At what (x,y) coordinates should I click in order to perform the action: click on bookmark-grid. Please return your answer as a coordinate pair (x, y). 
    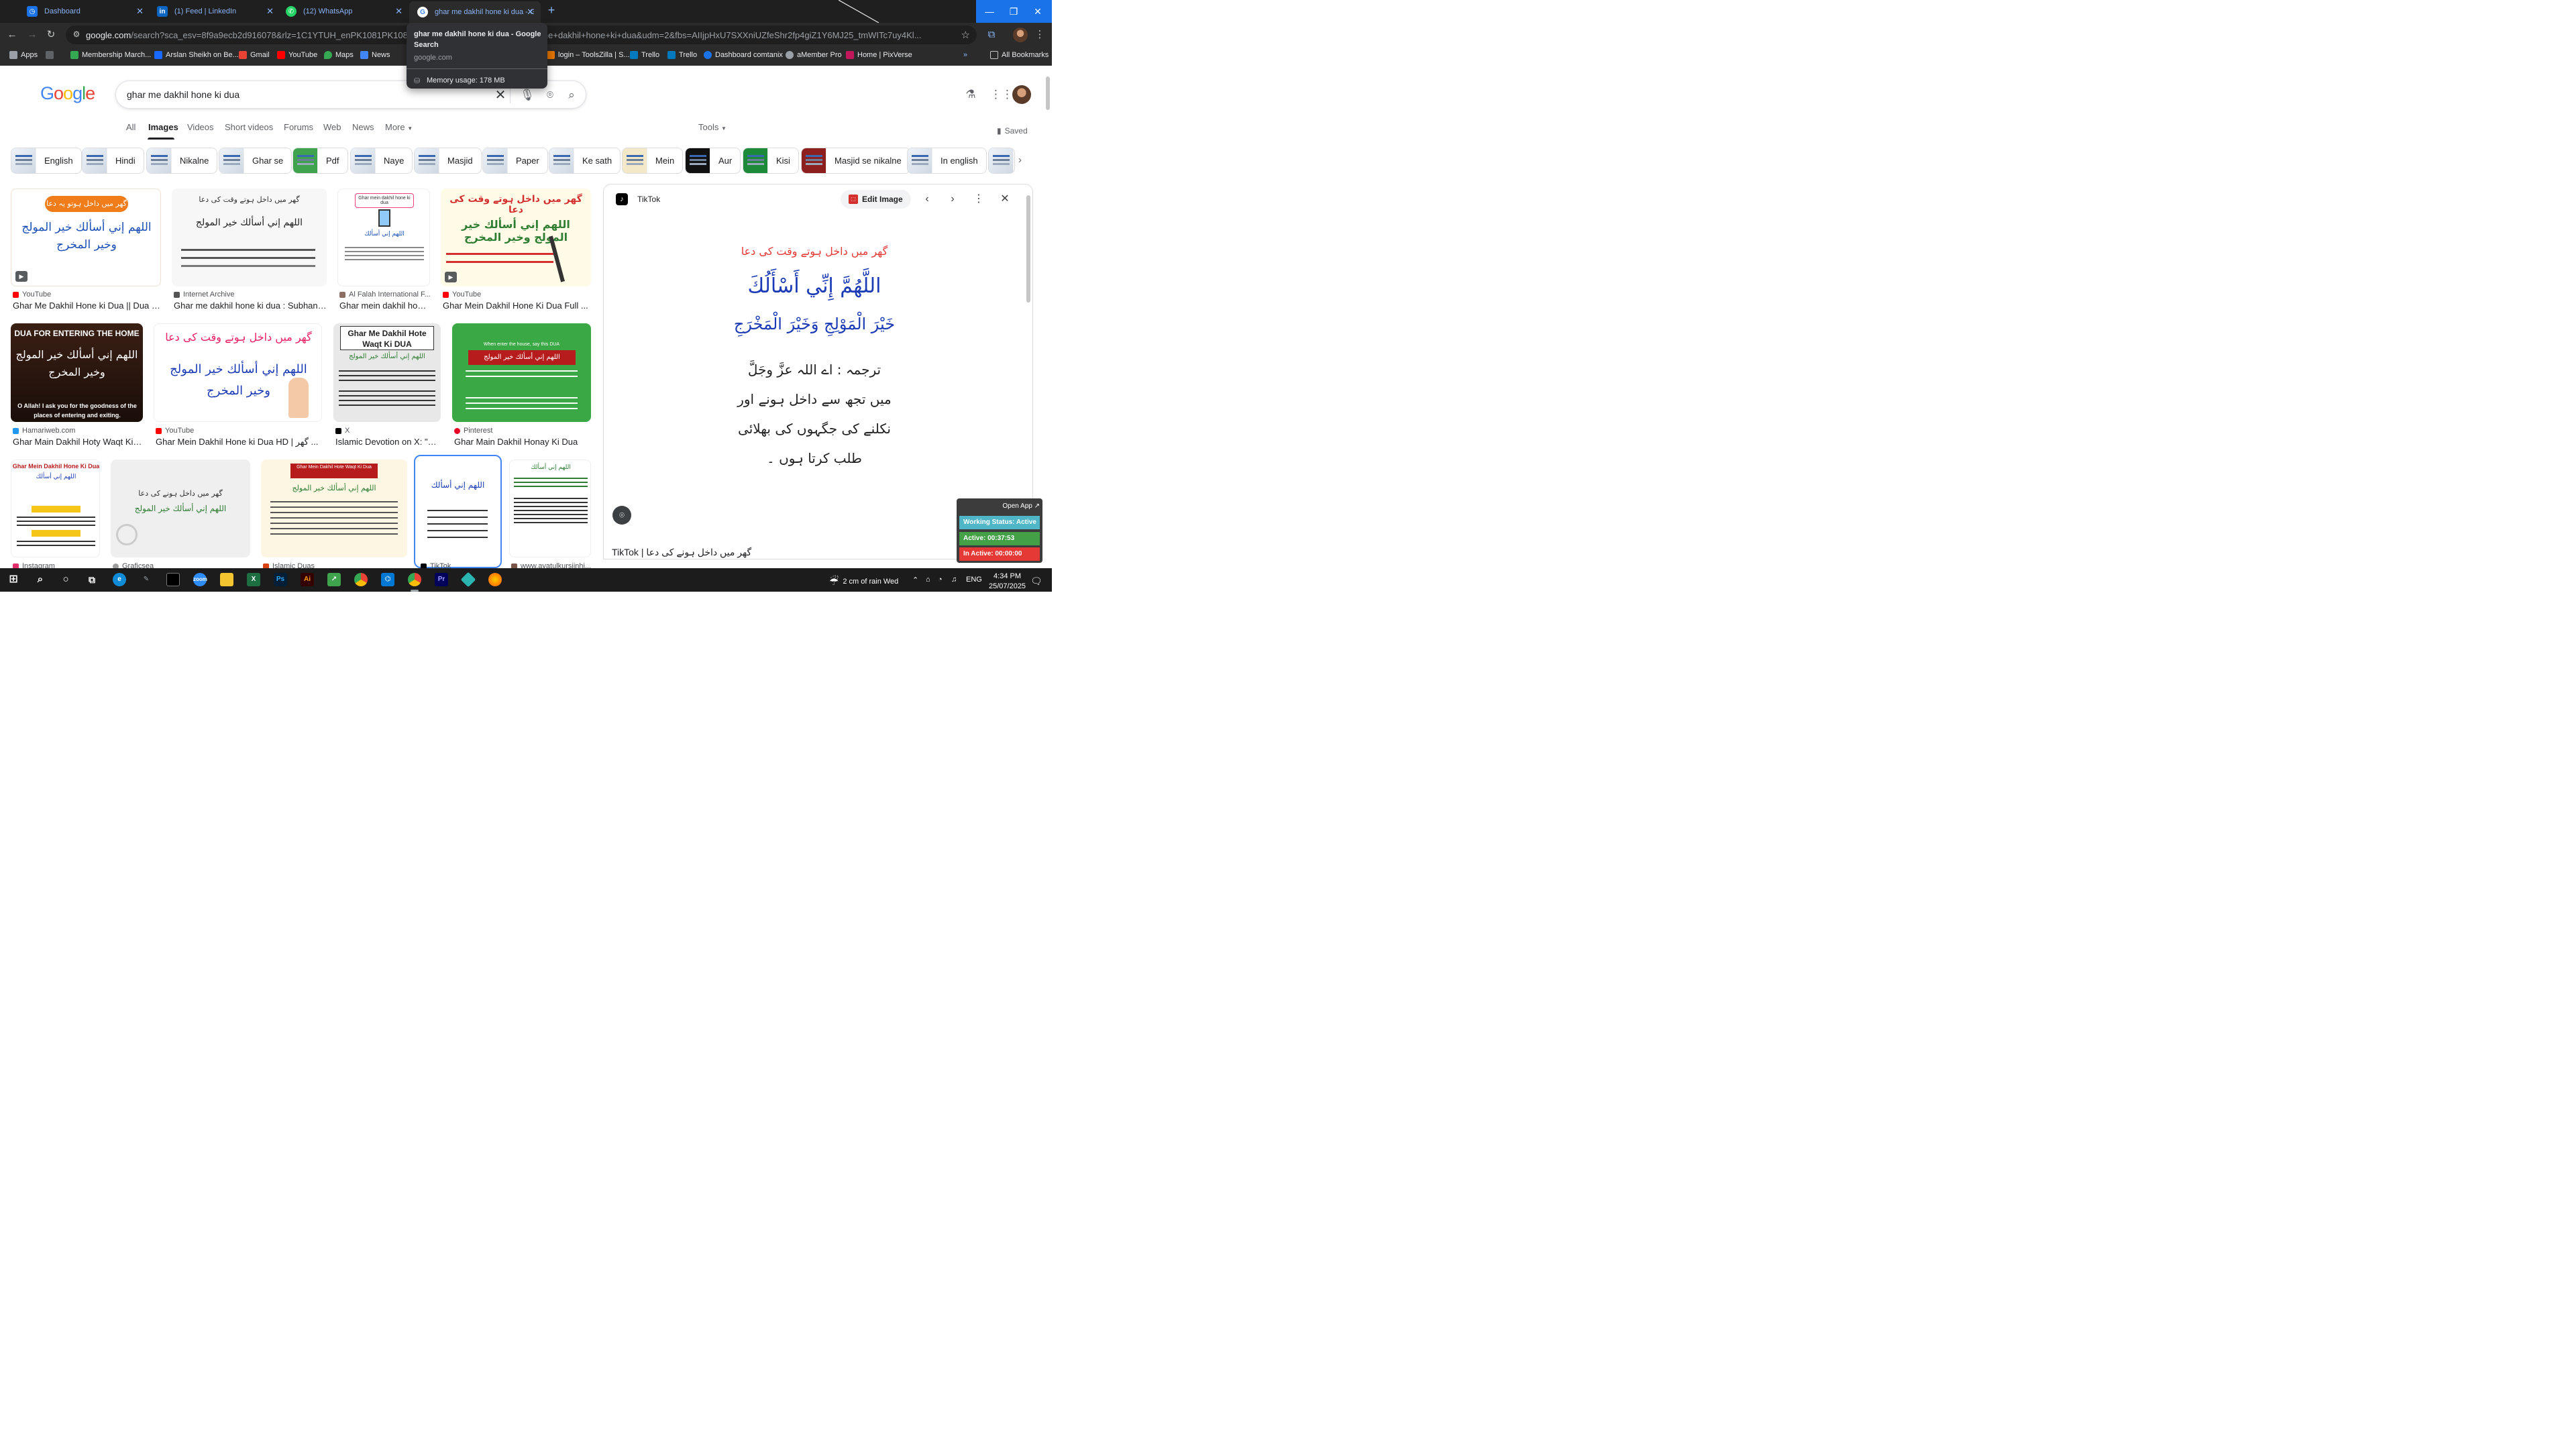
    Looking at the image, I should click on (51, 55).